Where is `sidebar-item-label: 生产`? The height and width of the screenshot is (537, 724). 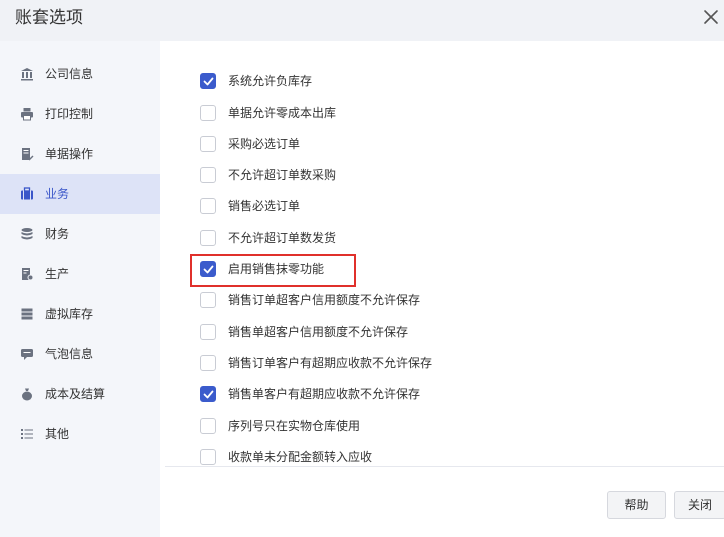 sidebar-item-label: 生产 is located at coordinates (57, 274).